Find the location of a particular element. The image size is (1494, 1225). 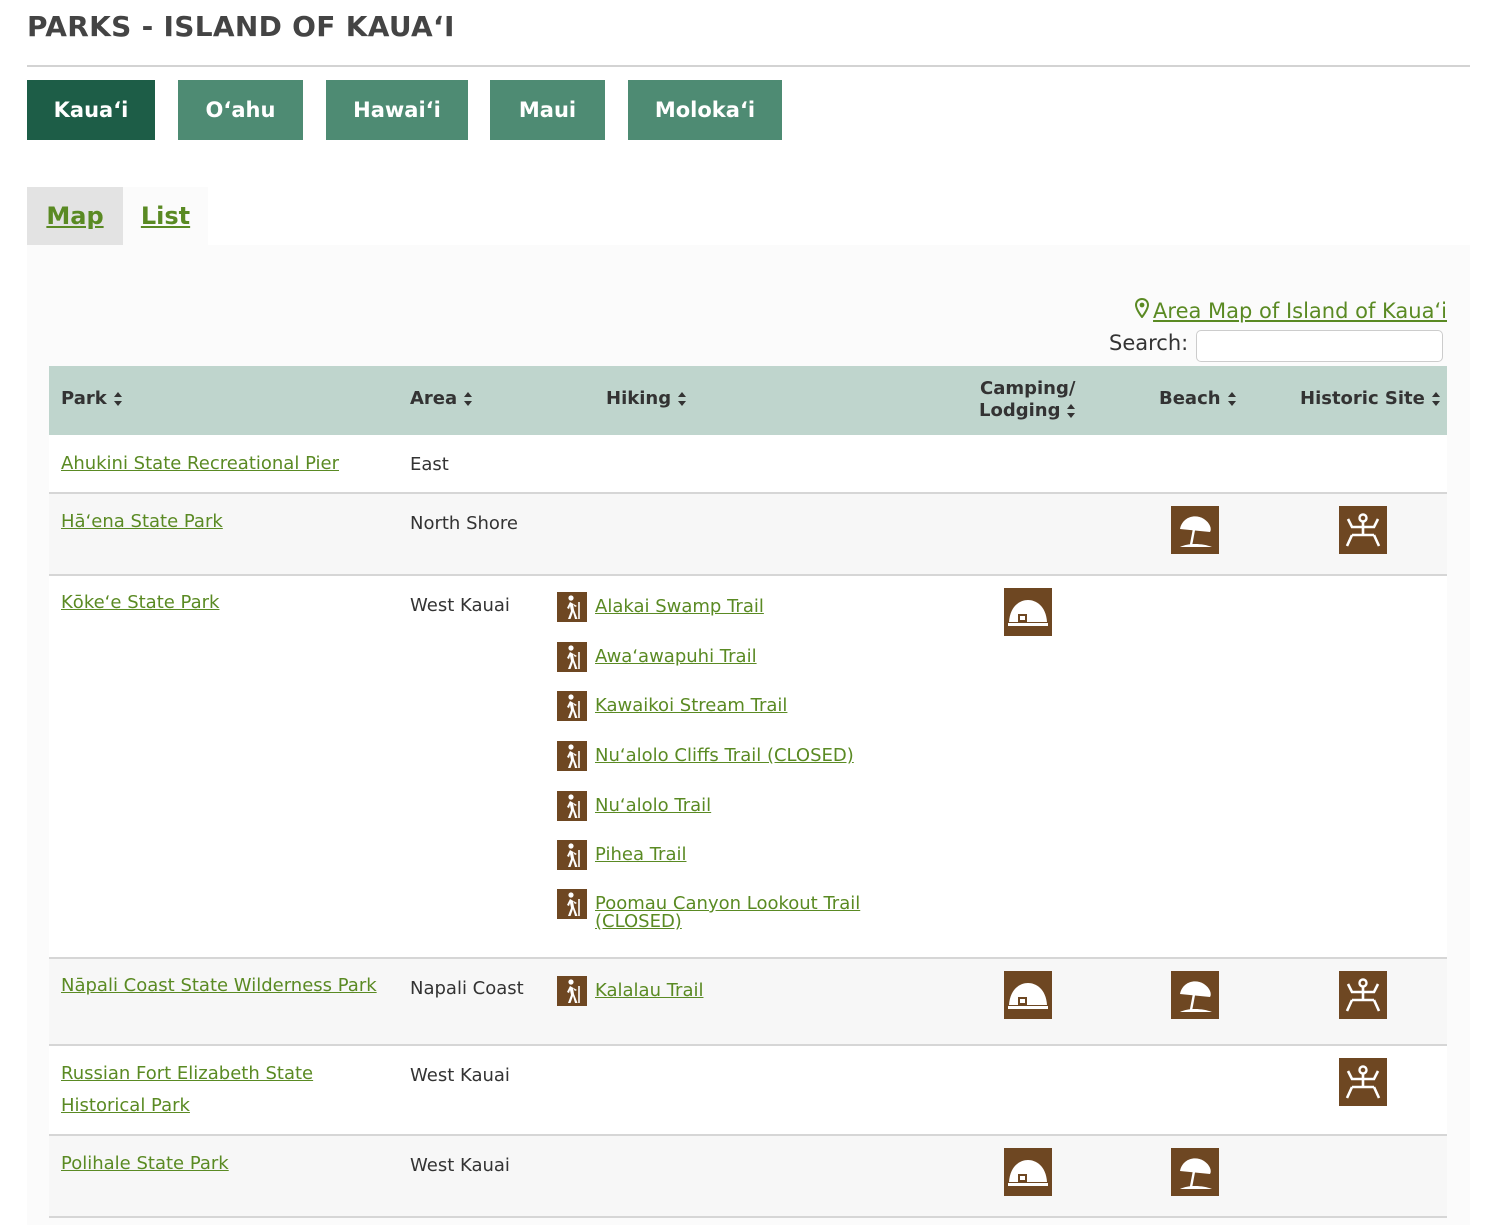

trail-link: Alakai Swamp Trail is located at coordinates (679, 606).